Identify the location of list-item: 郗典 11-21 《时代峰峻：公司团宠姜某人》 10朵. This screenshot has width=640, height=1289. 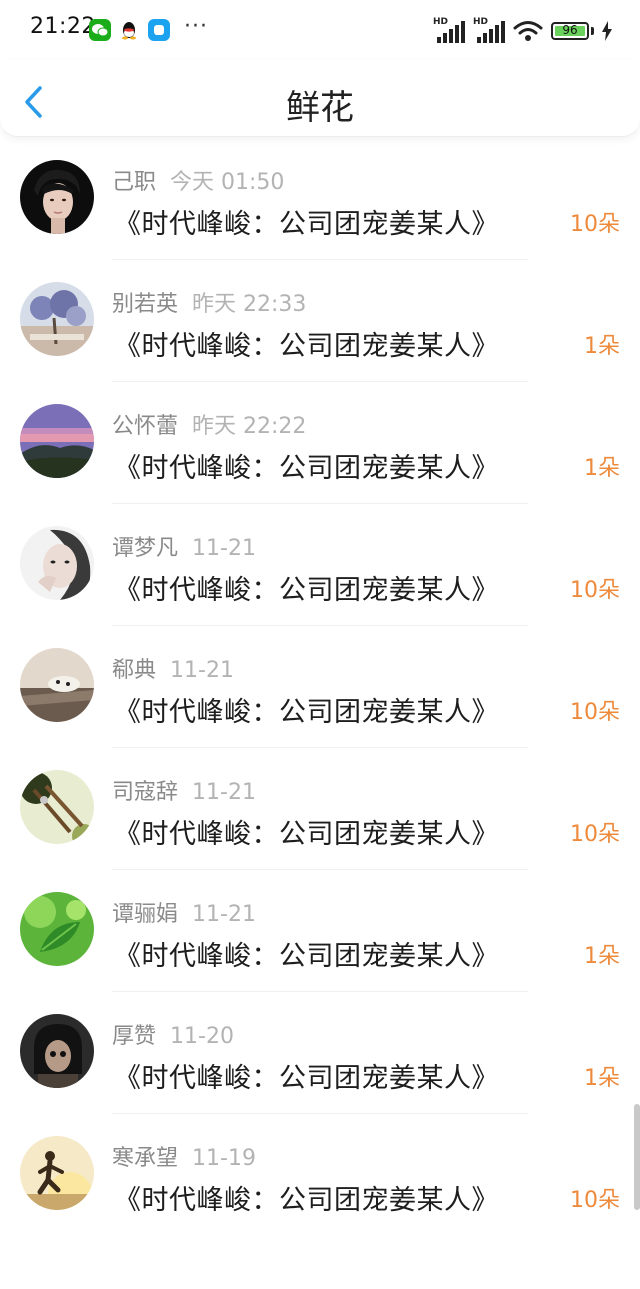
(320, 687).